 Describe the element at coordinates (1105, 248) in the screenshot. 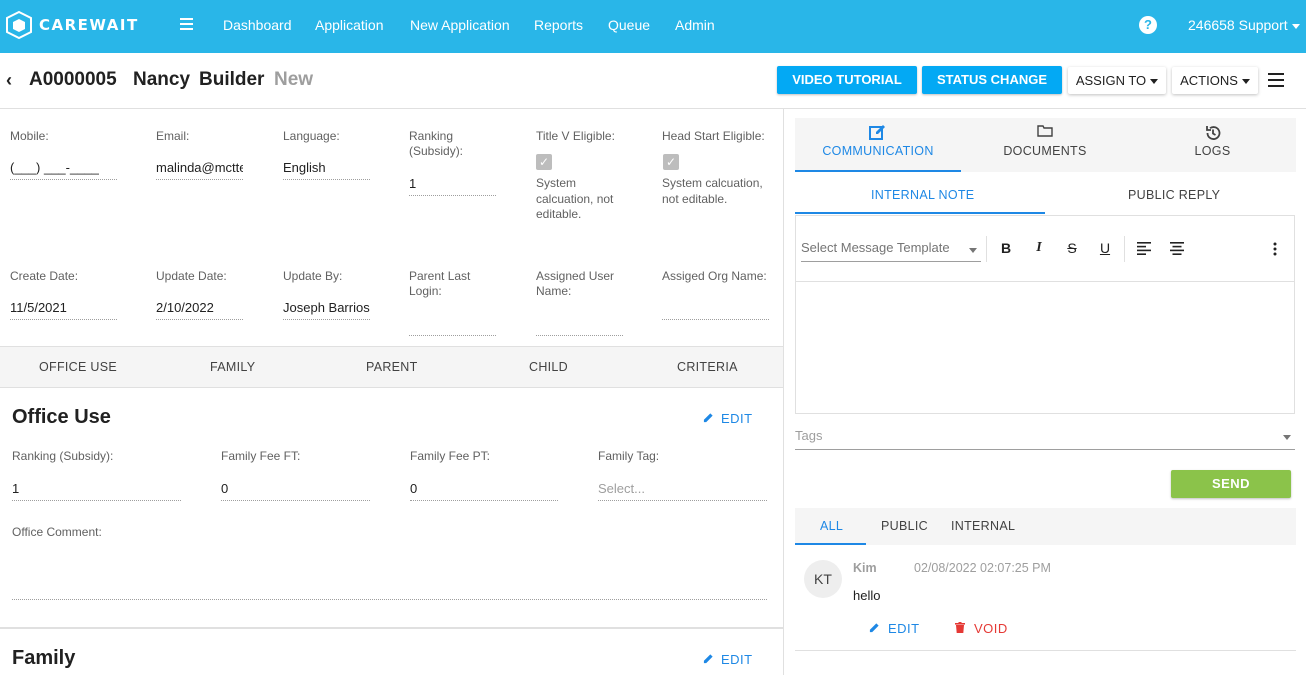

I see `underline-icon: U` at that location.